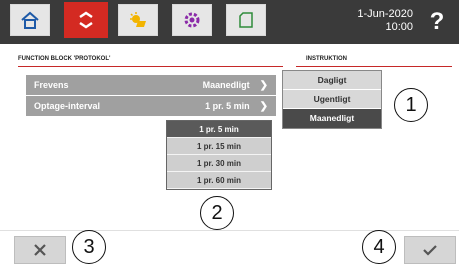 The image size is (459, 268). I want to click on option-dagligt: Dagligt, so click(332, 80).